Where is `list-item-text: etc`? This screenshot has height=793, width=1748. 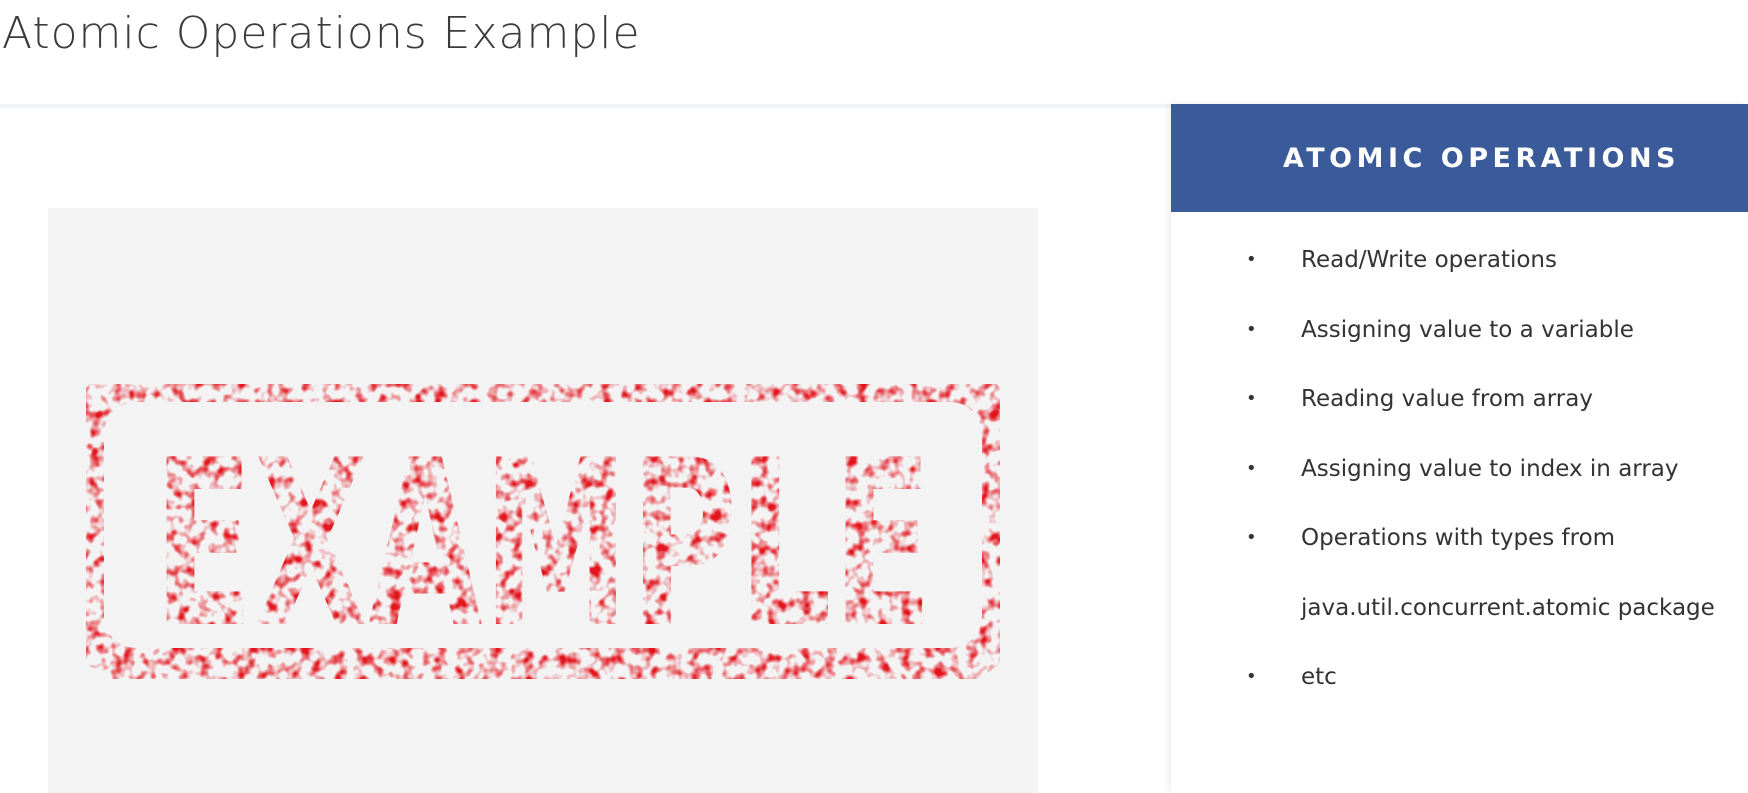 list-item-text: etc is located at coordinates (1319, 677).